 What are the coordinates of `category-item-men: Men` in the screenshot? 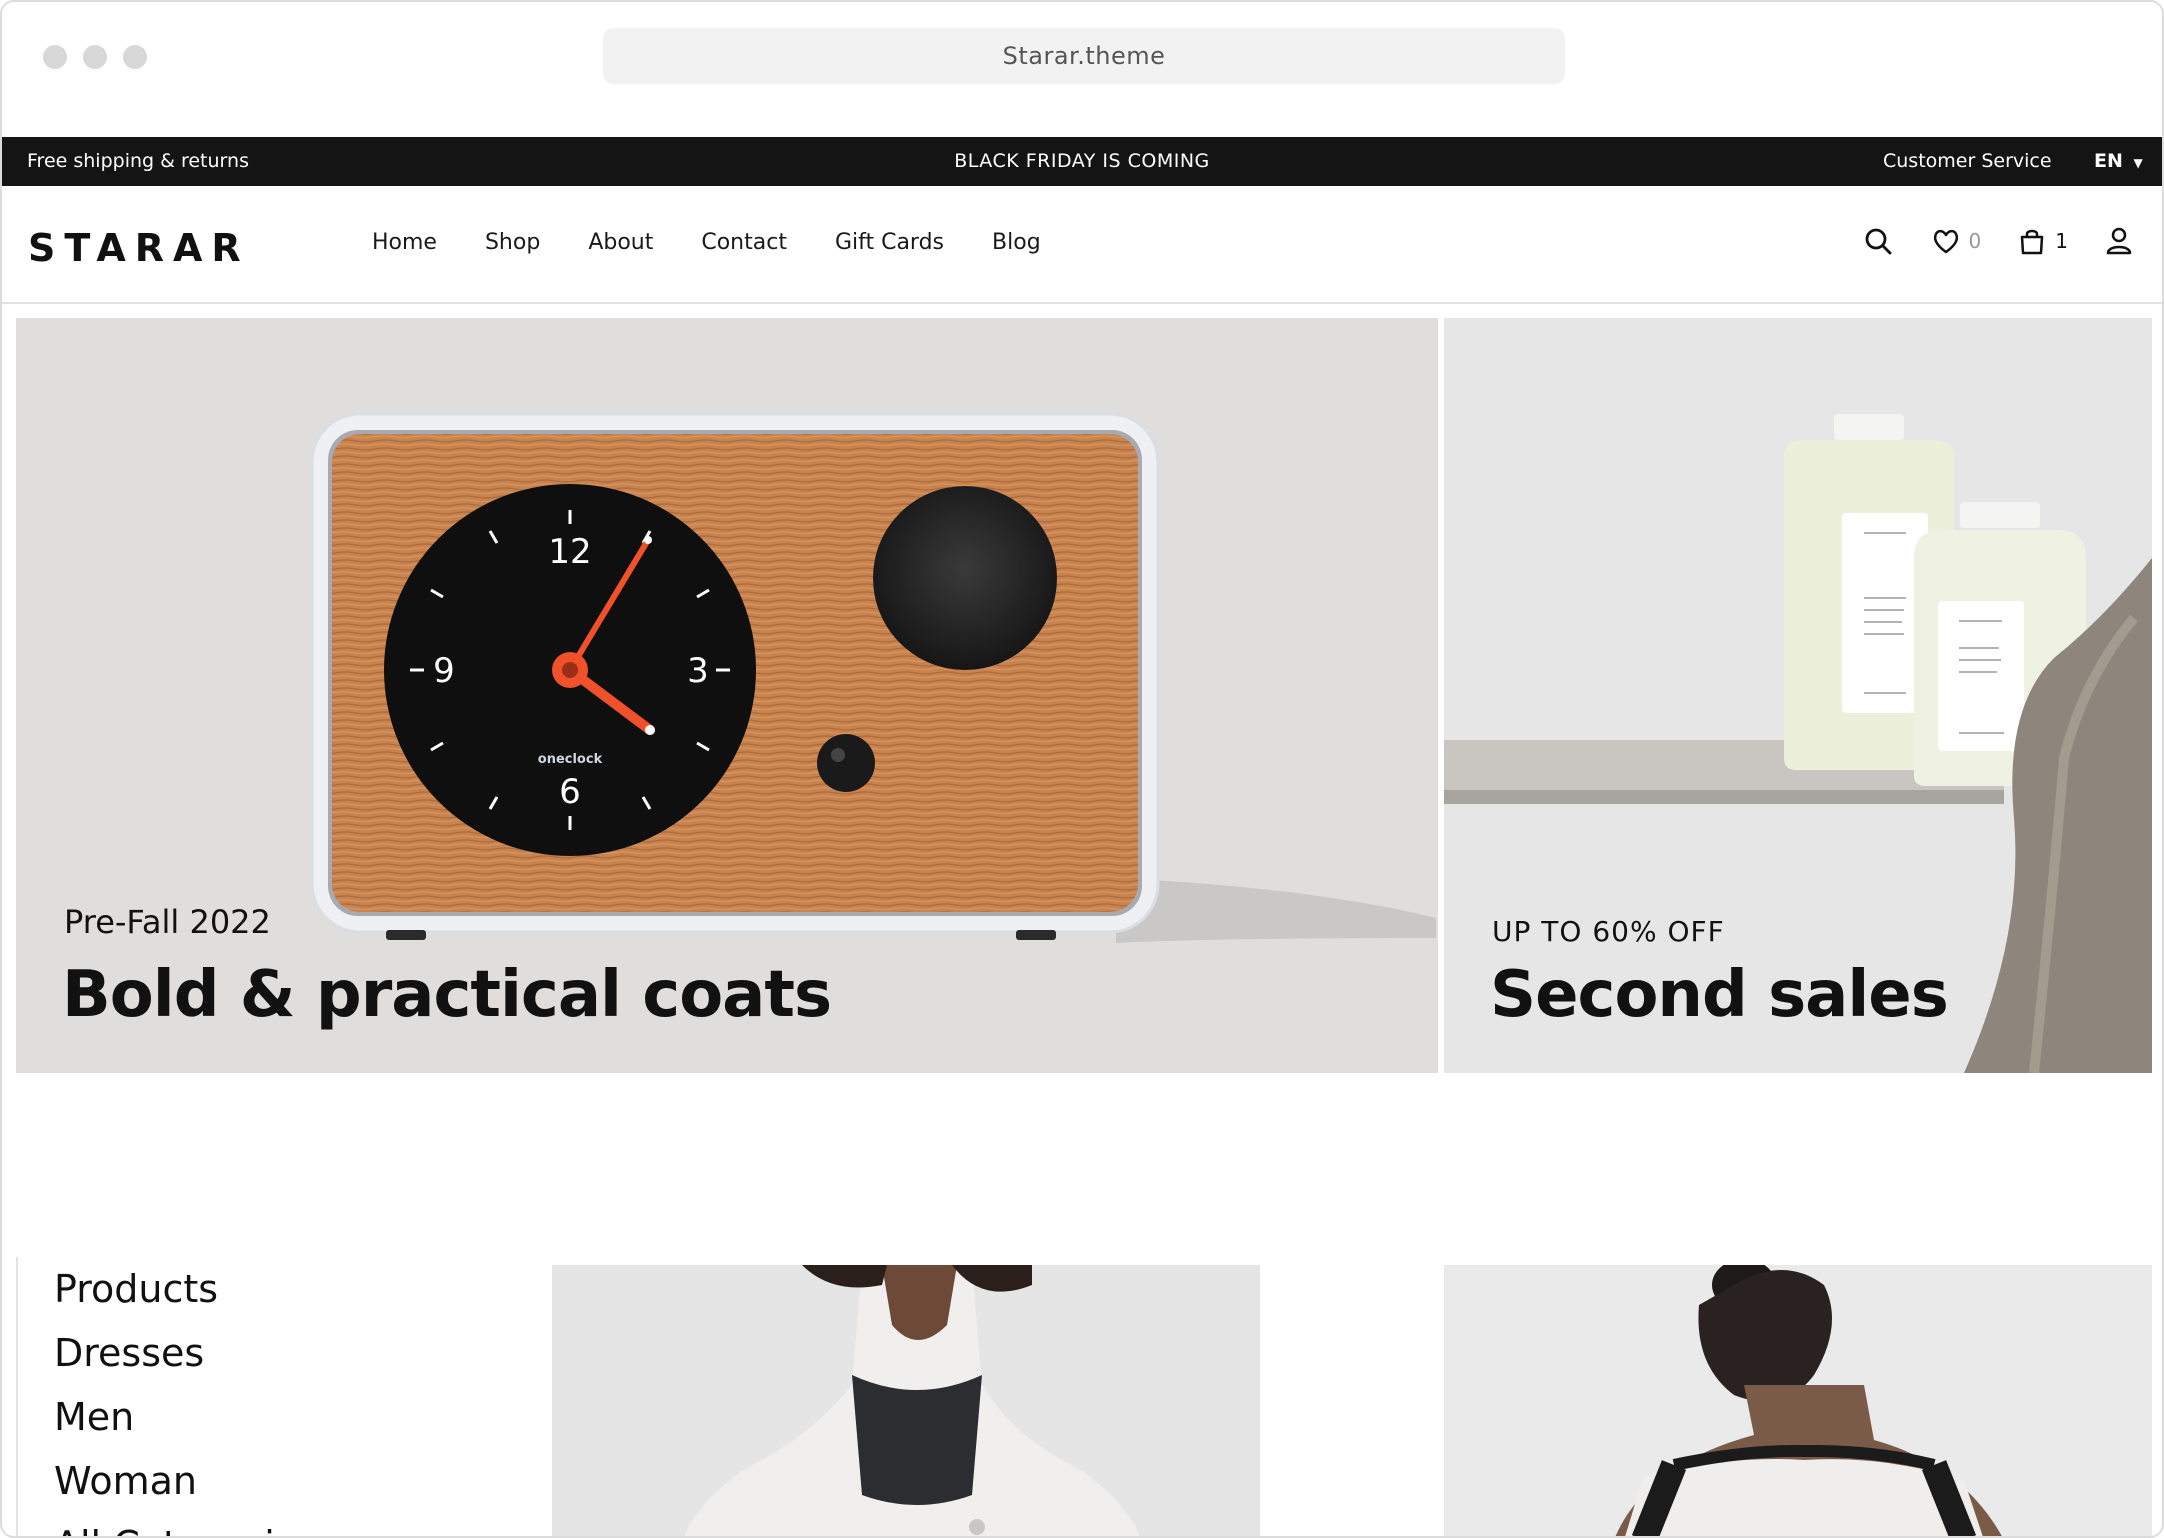 It's located at (235, 1417).